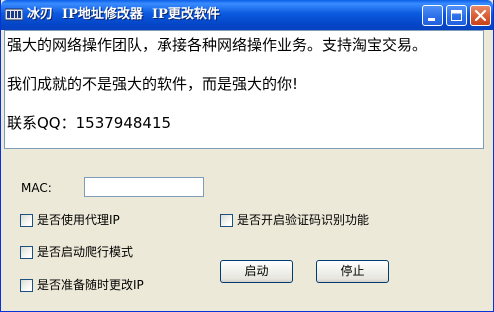  Describe the element at coordinates (89, 123) in the screenshot. I see `info-line-contact: 联系QQ：1537948415` at that location.